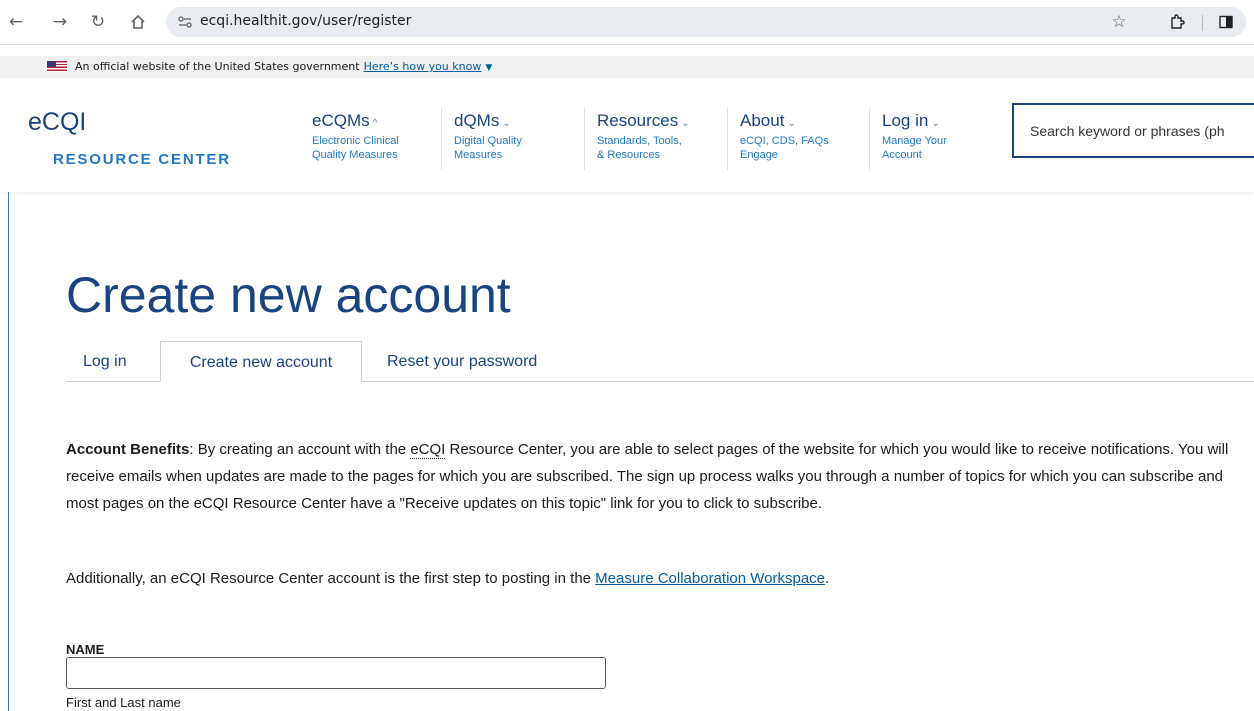  I want to click on logo-ecqi: eCQI, so click(57, 122).